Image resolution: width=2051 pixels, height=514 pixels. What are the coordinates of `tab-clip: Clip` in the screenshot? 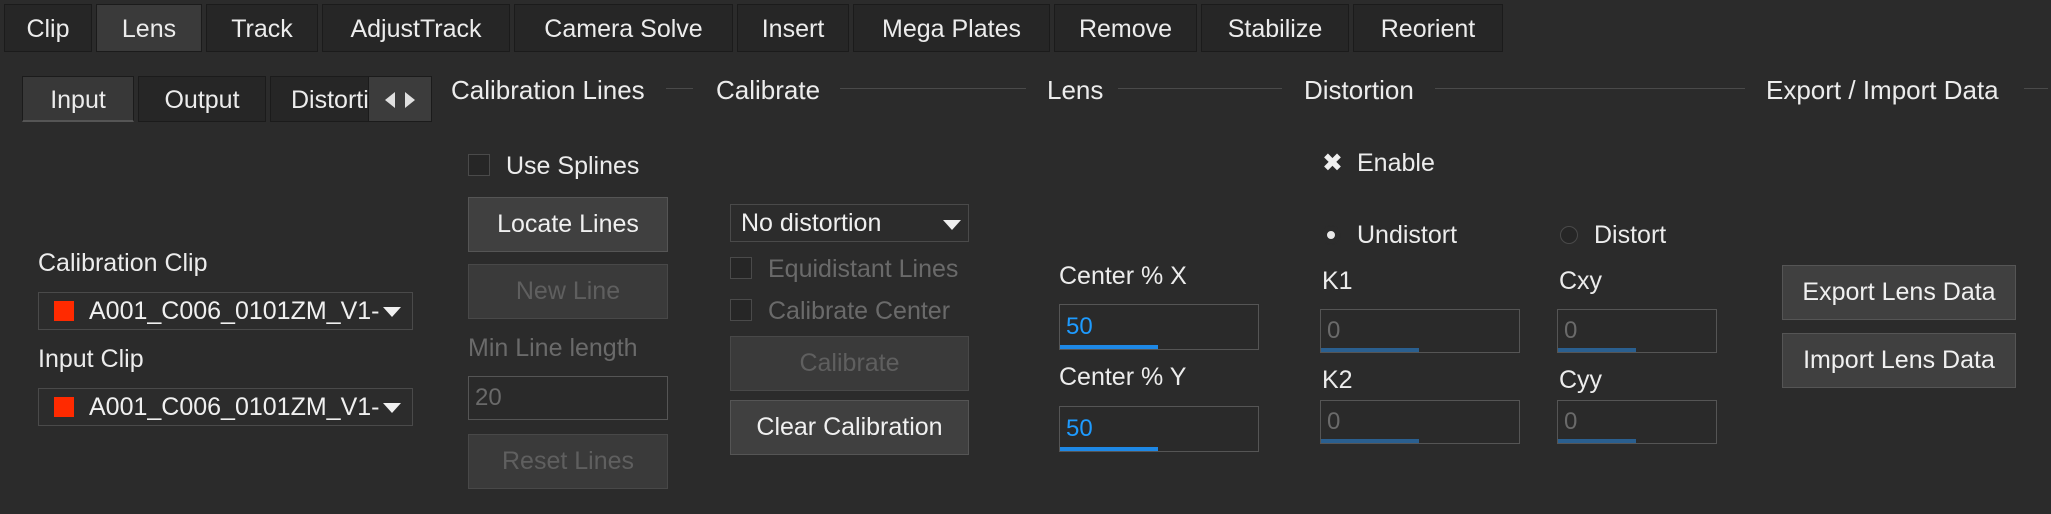 It's located at (48, 28).